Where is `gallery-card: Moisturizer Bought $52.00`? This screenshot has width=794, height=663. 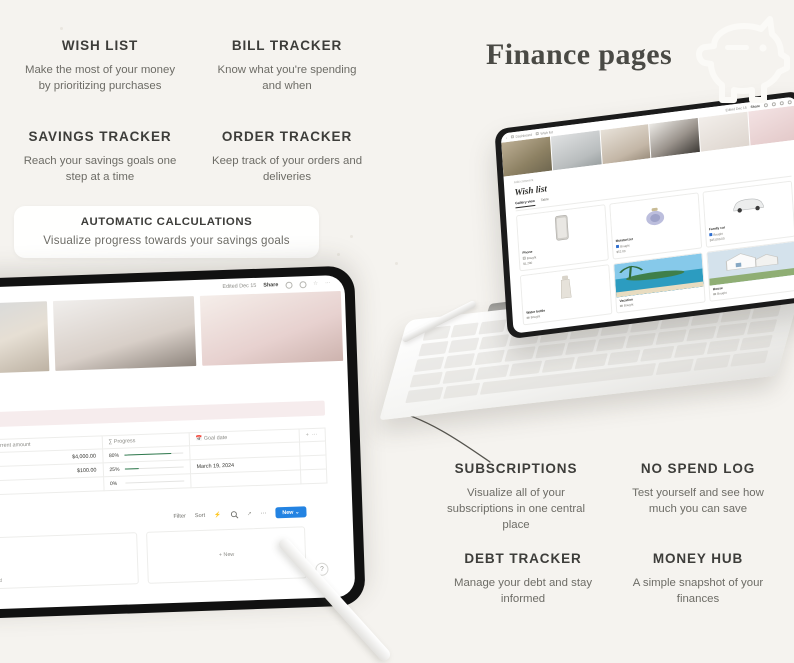
gallery-card: Moisturizer Bought $52.00 is located at coordinates (655, 225).